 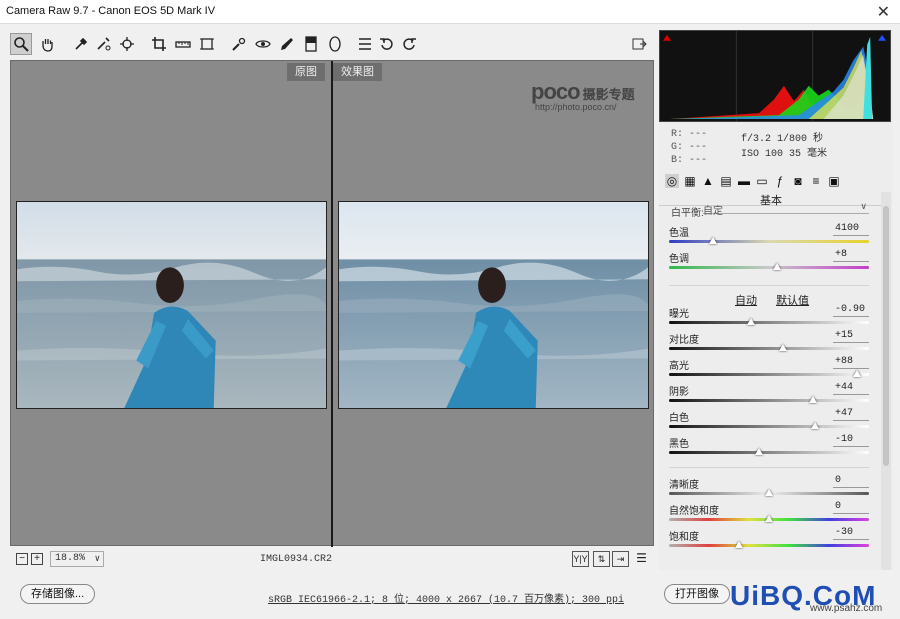 I want to click on open-panel-icon, so click(x=639, y=44).